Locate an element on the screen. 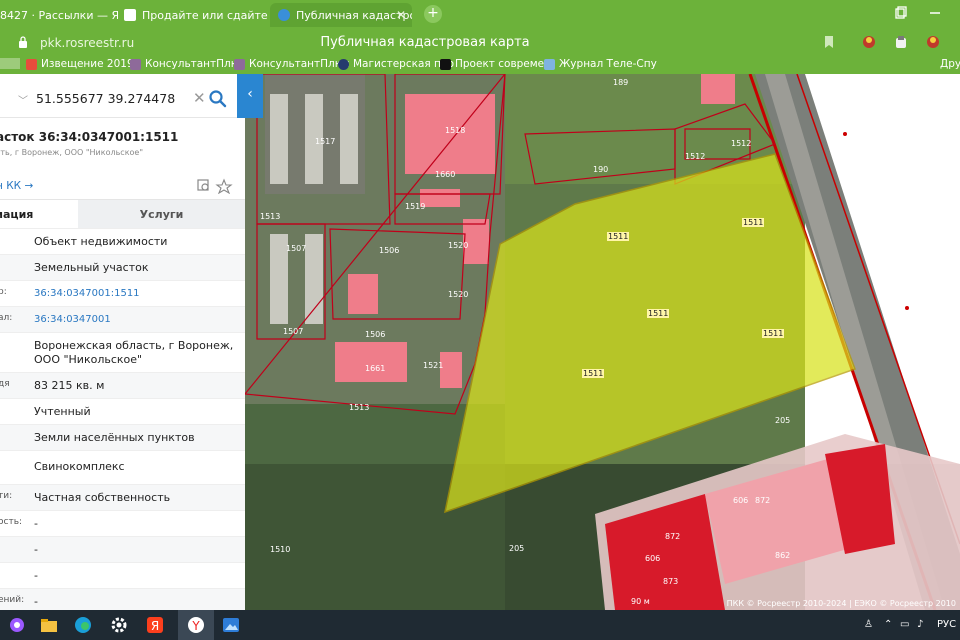  bookmark-label: Магистерская про is located at coordinates (404, 64).